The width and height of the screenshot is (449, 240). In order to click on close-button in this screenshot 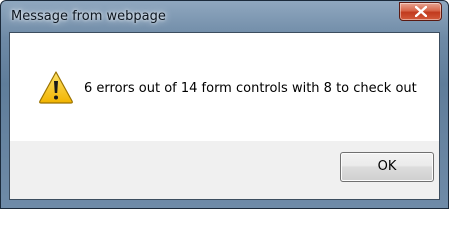, I will do `click(420, 11)`.